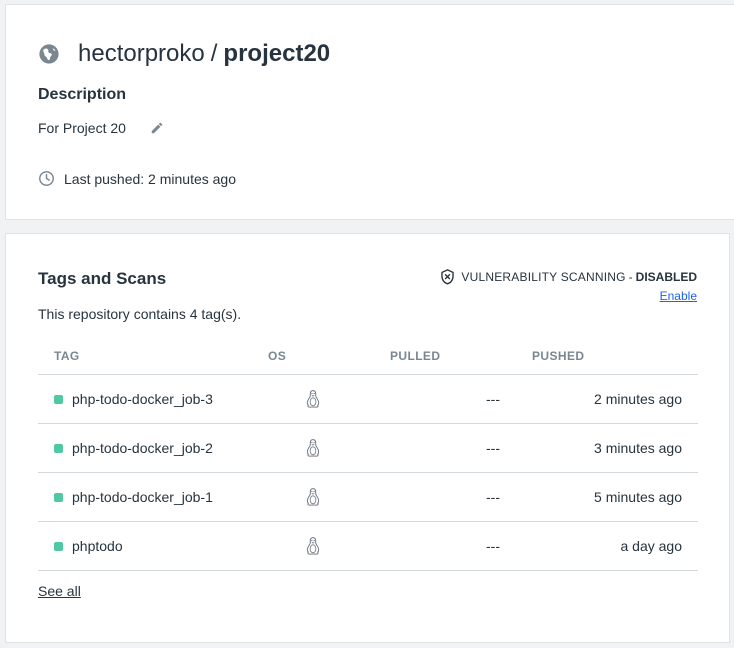  Describe the element at coordinates (568, 286) in the screenshot. I see `vulnerability-scanning: VULNERABILITY SCANNING - DISABLED Enable` at that location.